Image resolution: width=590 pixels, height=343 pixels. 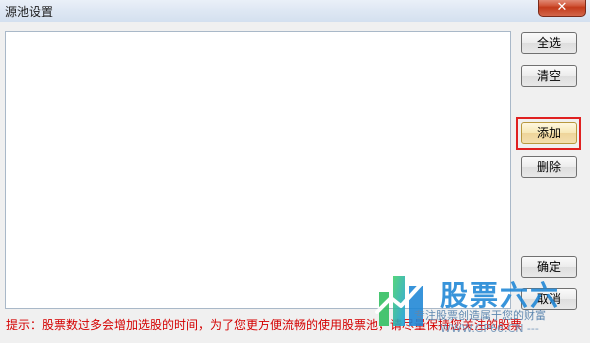 What do you see at coordinates (295, 11) in the screenshot?
I see `title-bar: 源池设置 ✕` at bounding box center [295, 11].